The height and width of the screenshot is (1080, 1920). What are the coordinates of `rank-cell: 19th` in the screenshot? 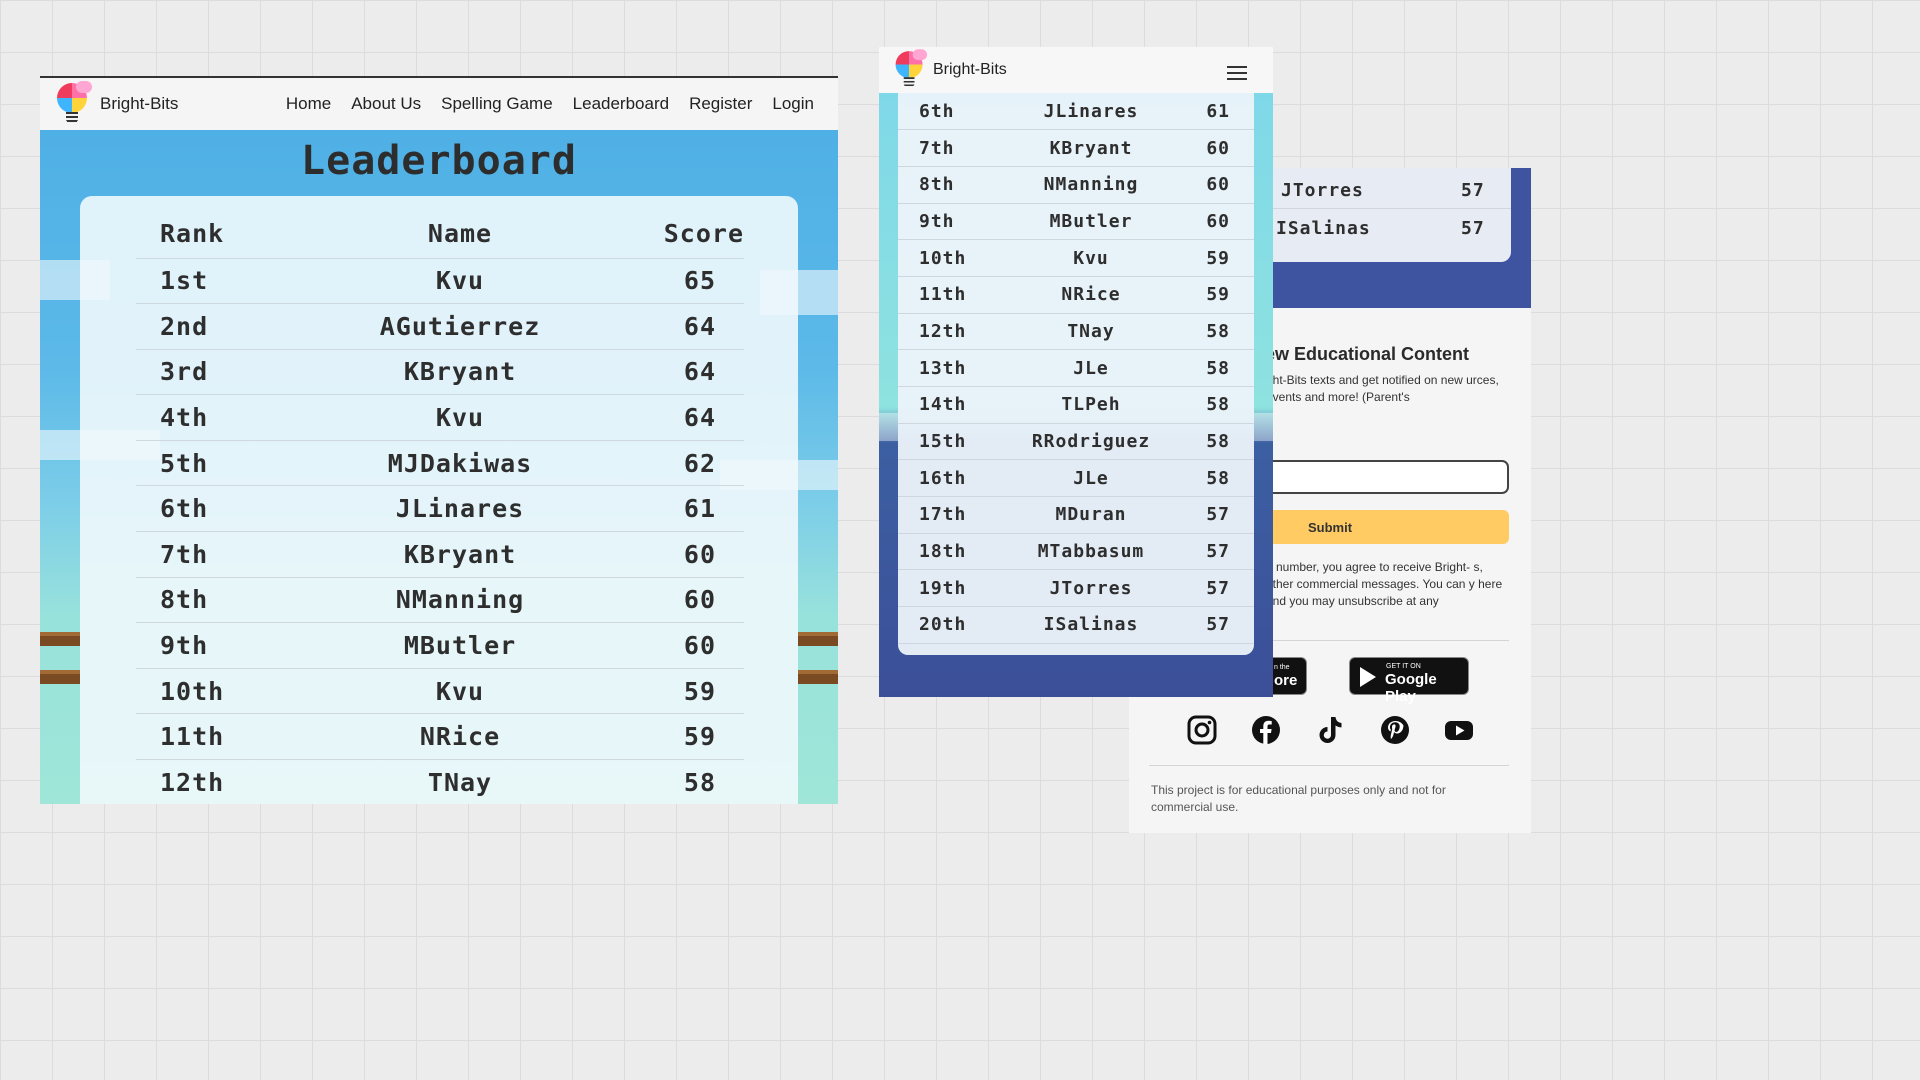 It's located at (953, 588).